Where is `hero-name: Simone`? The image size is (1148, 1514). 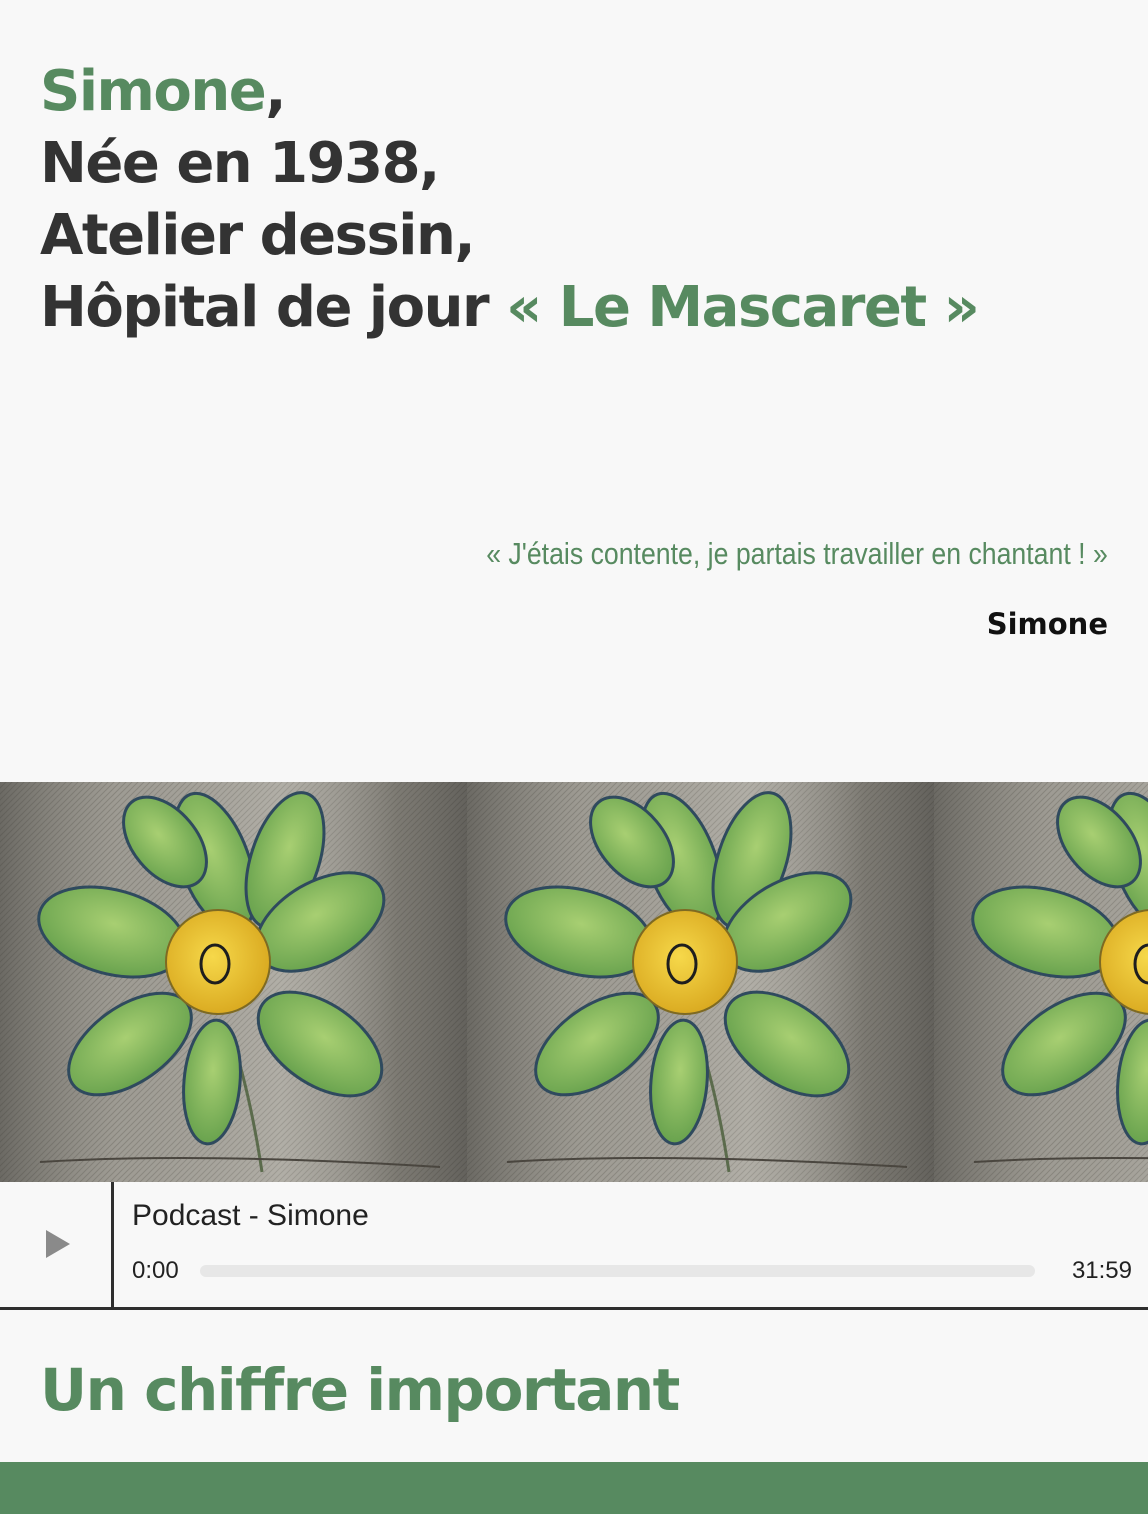
hero-name: Simone is located at coordinates (153, 91).